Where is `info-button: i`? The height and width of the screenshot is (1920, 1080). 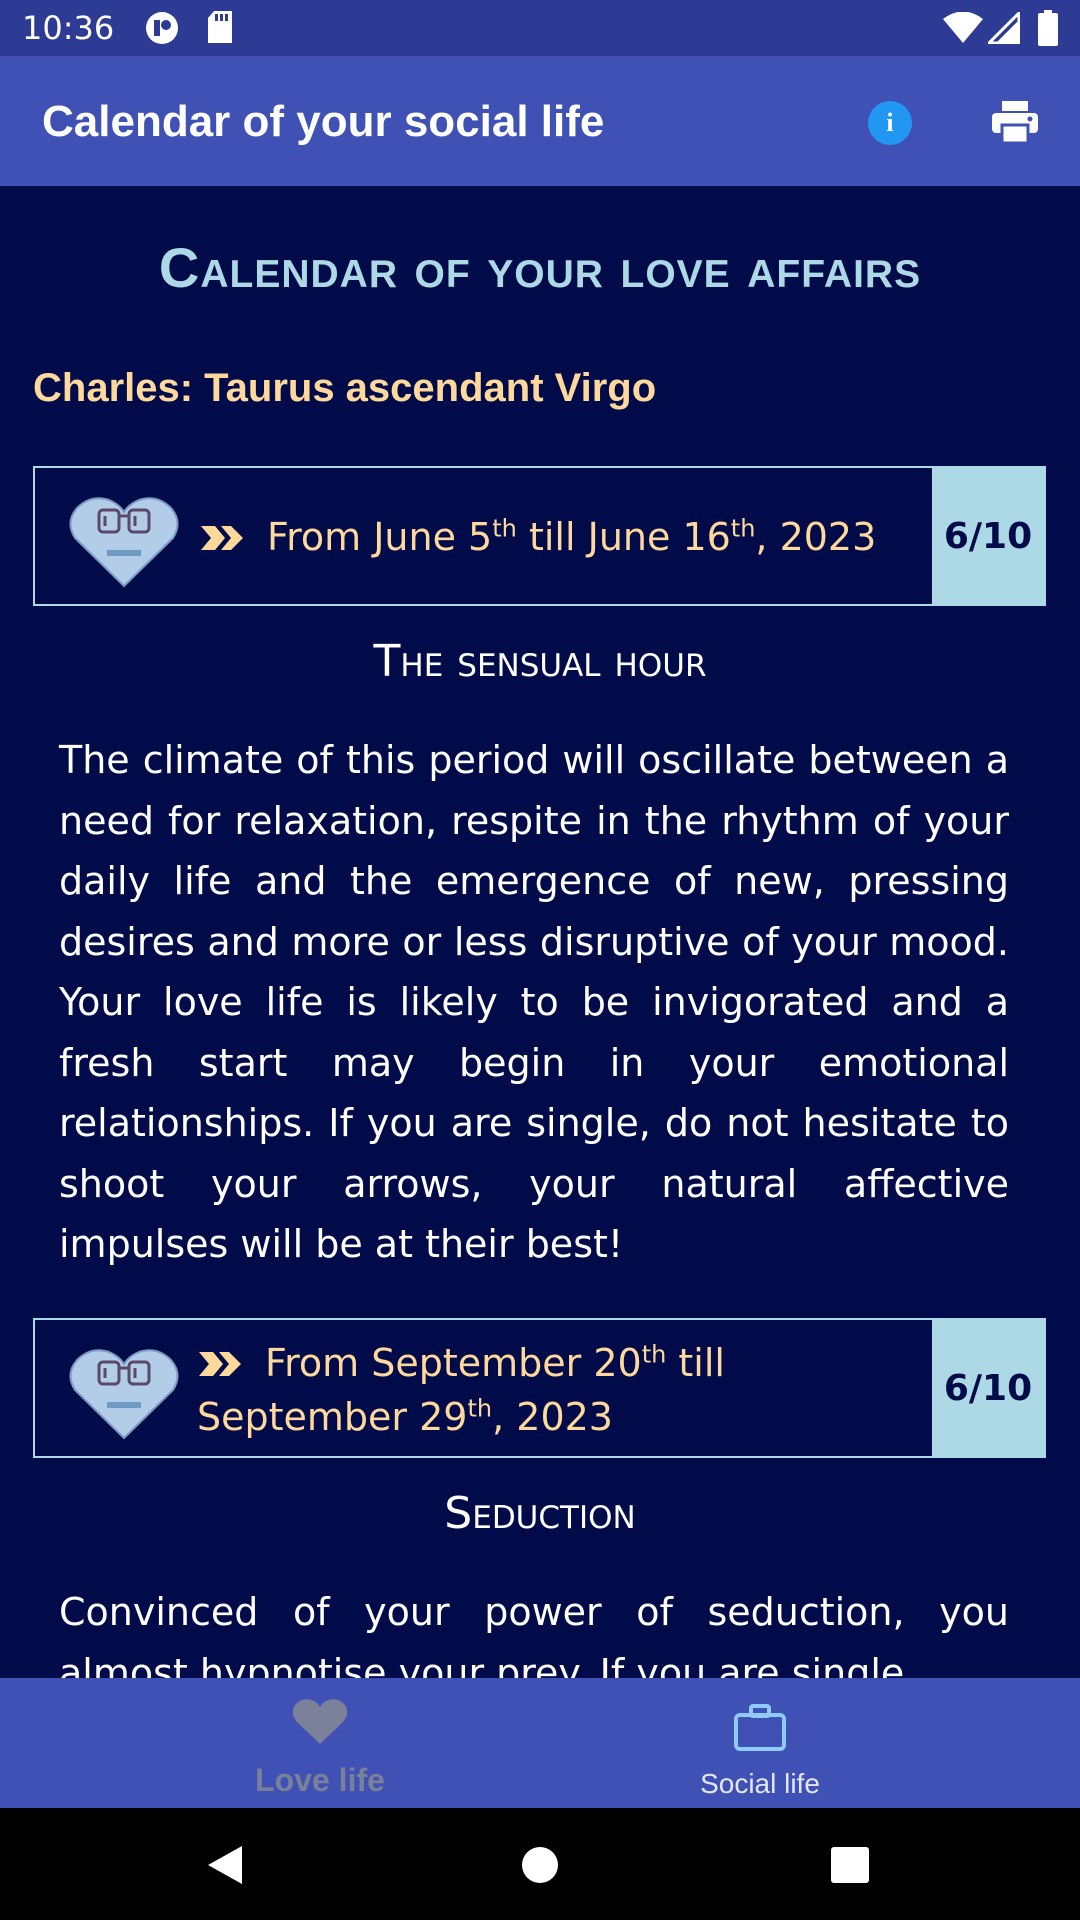
info-button: i is located at coordinates (890, 123).